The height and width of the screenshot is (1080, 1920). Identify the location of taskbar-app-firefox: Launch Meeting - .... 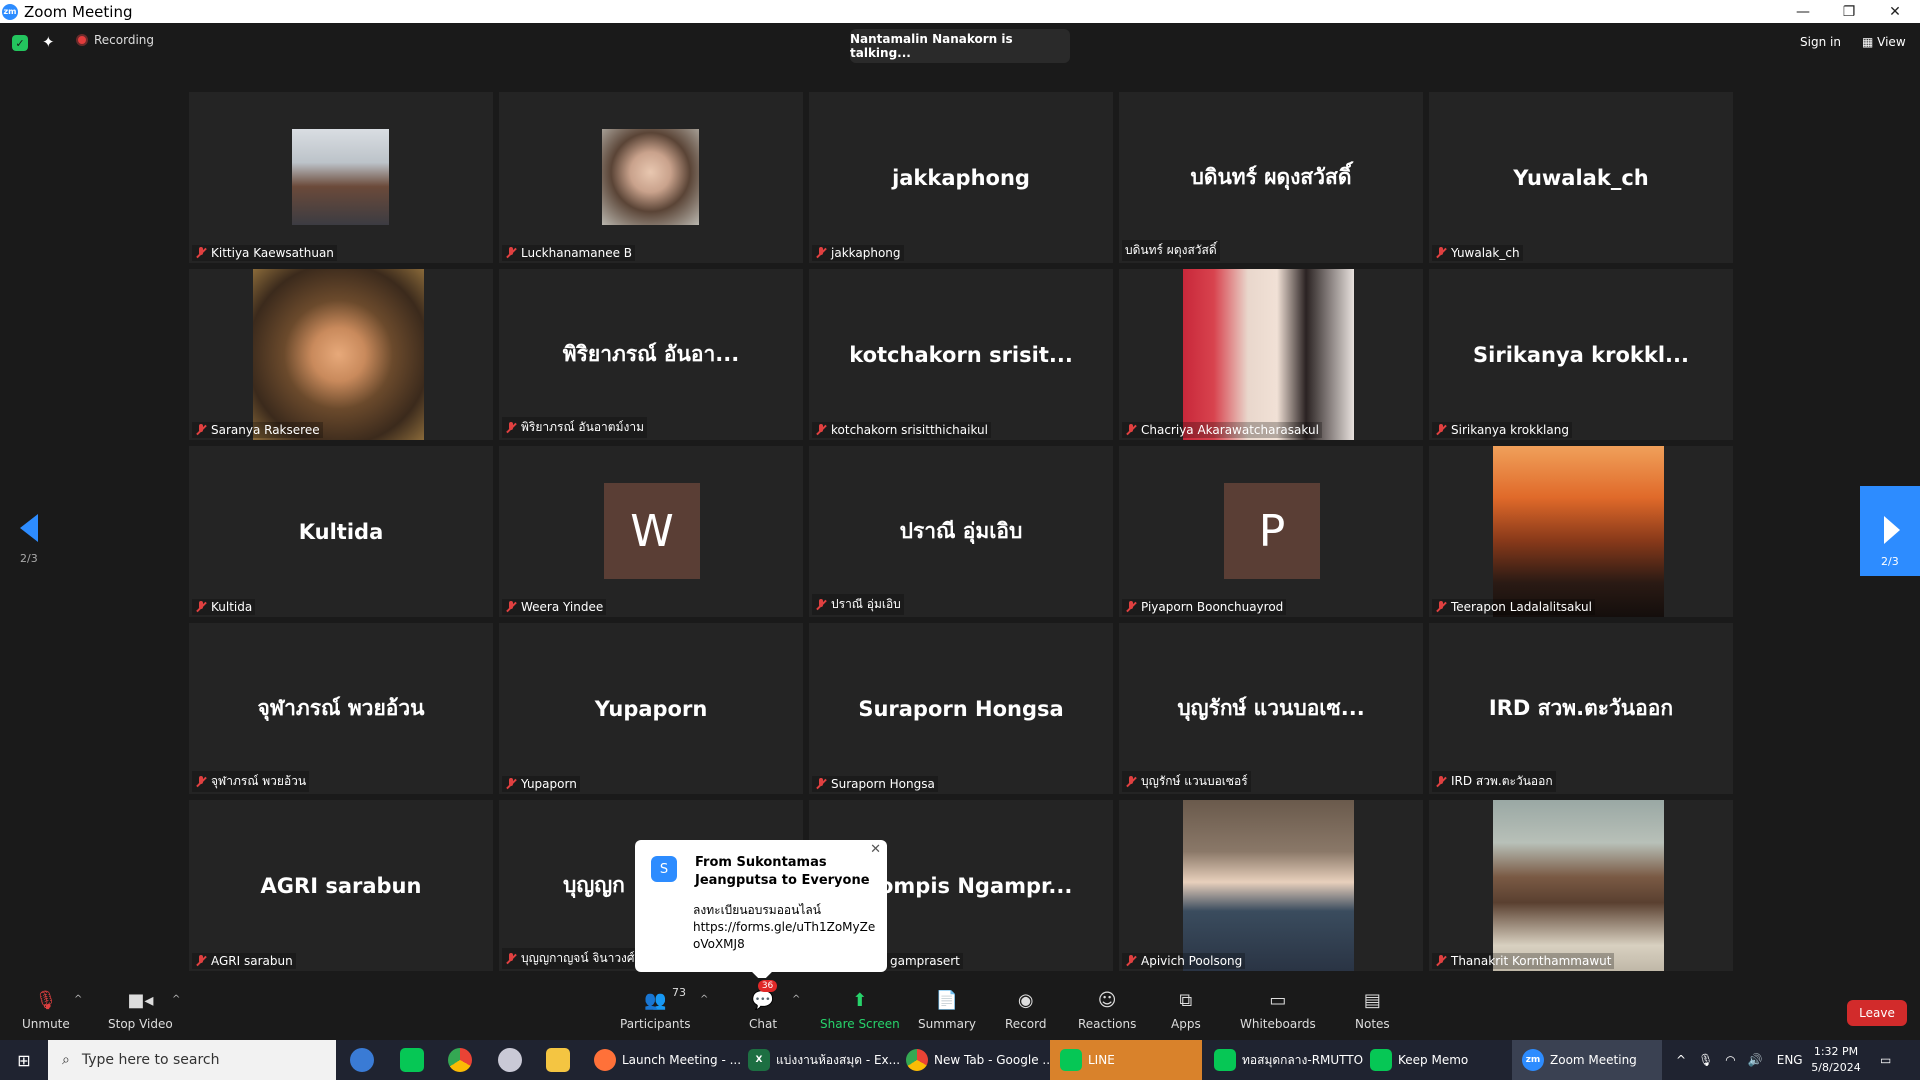
(667, 1060).